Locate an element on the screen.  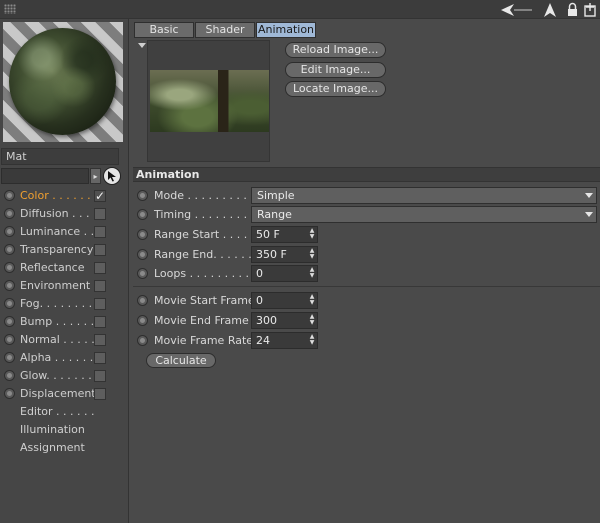
channel-row: Transparency is located at coordinates (64, 250).